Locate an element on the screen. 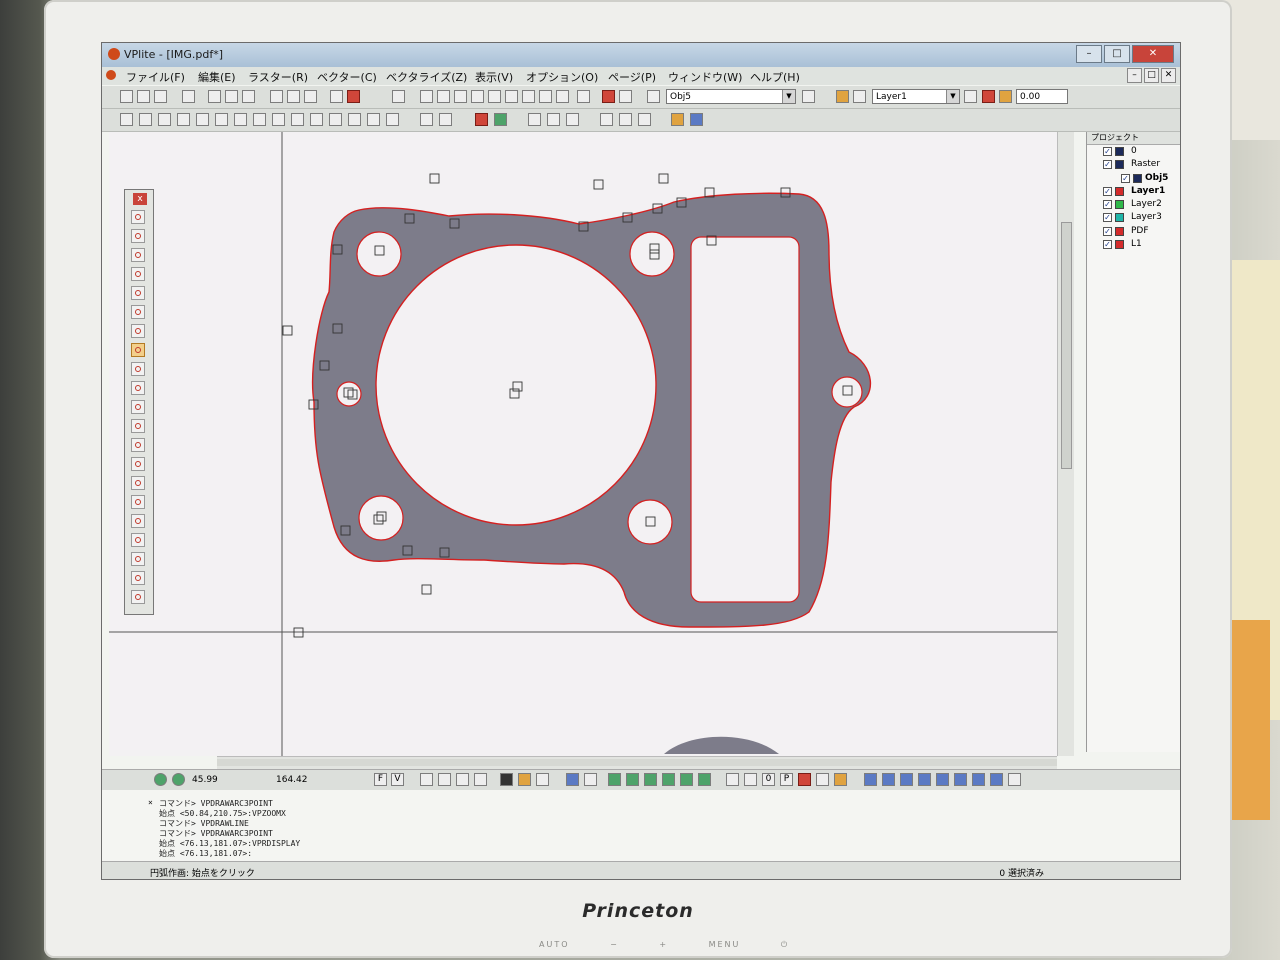 Image resolution: width=1280 pixels, height=960 pixels. print-icon is located at coordinates (188, 96).